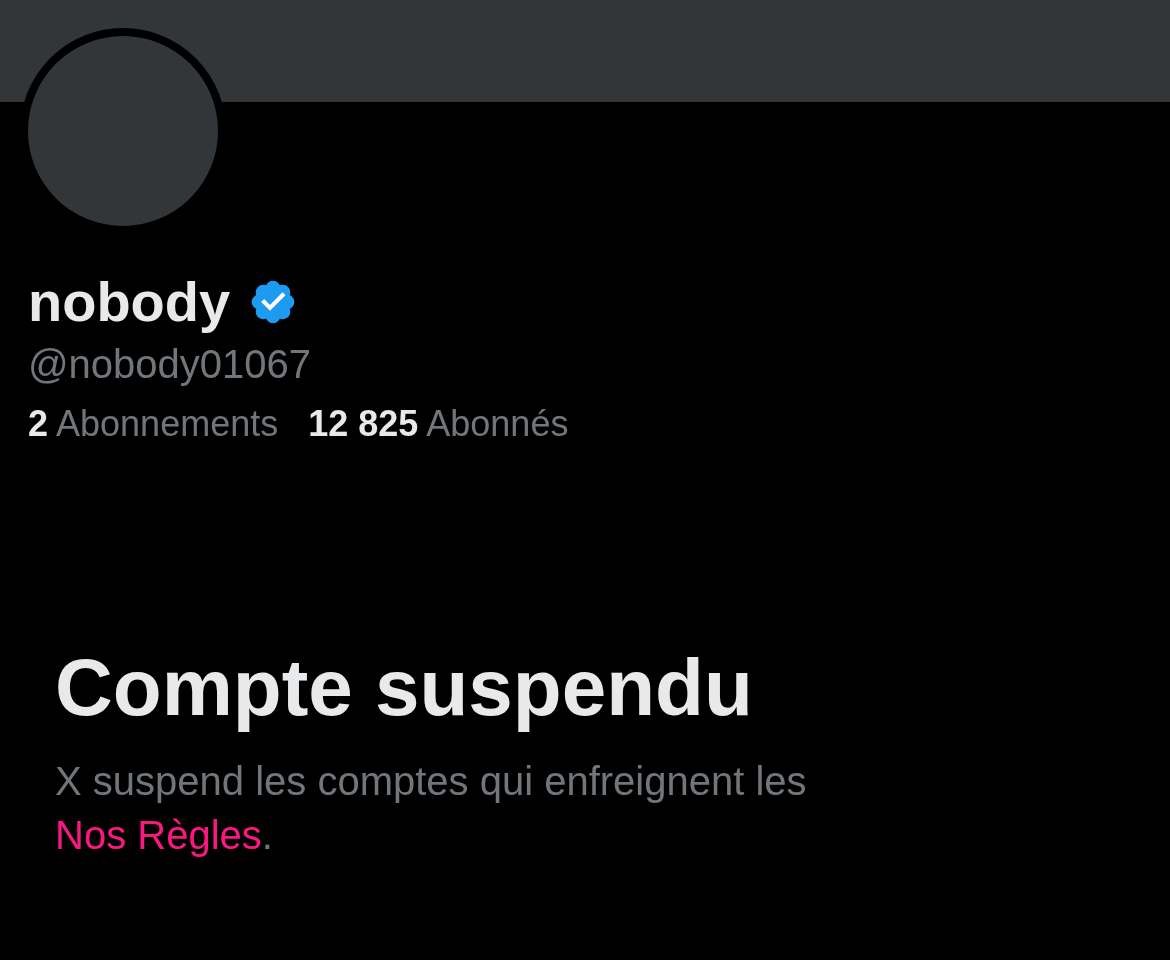 This screenshot has width=1170, height=960. What do you see at coordinates (158, 835) in the screenshot?
I see `rules-link: Nos Règles` at bounding box center [158, 835].